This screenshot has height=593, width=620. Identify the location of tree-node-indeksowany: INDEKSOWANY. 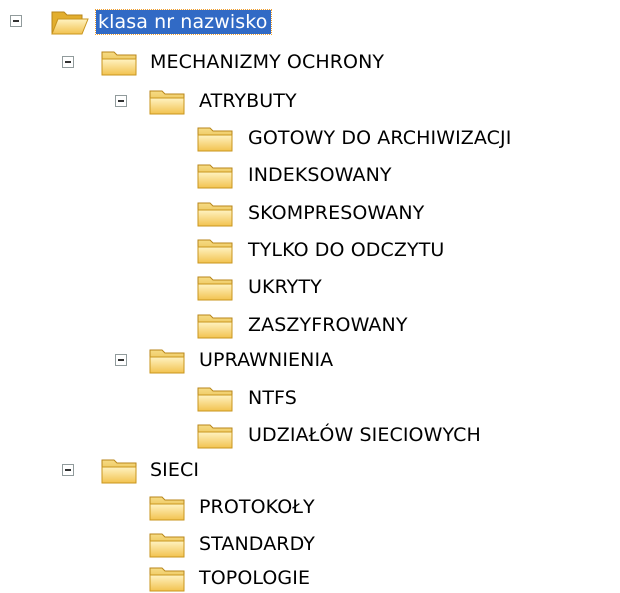
(250, 174).